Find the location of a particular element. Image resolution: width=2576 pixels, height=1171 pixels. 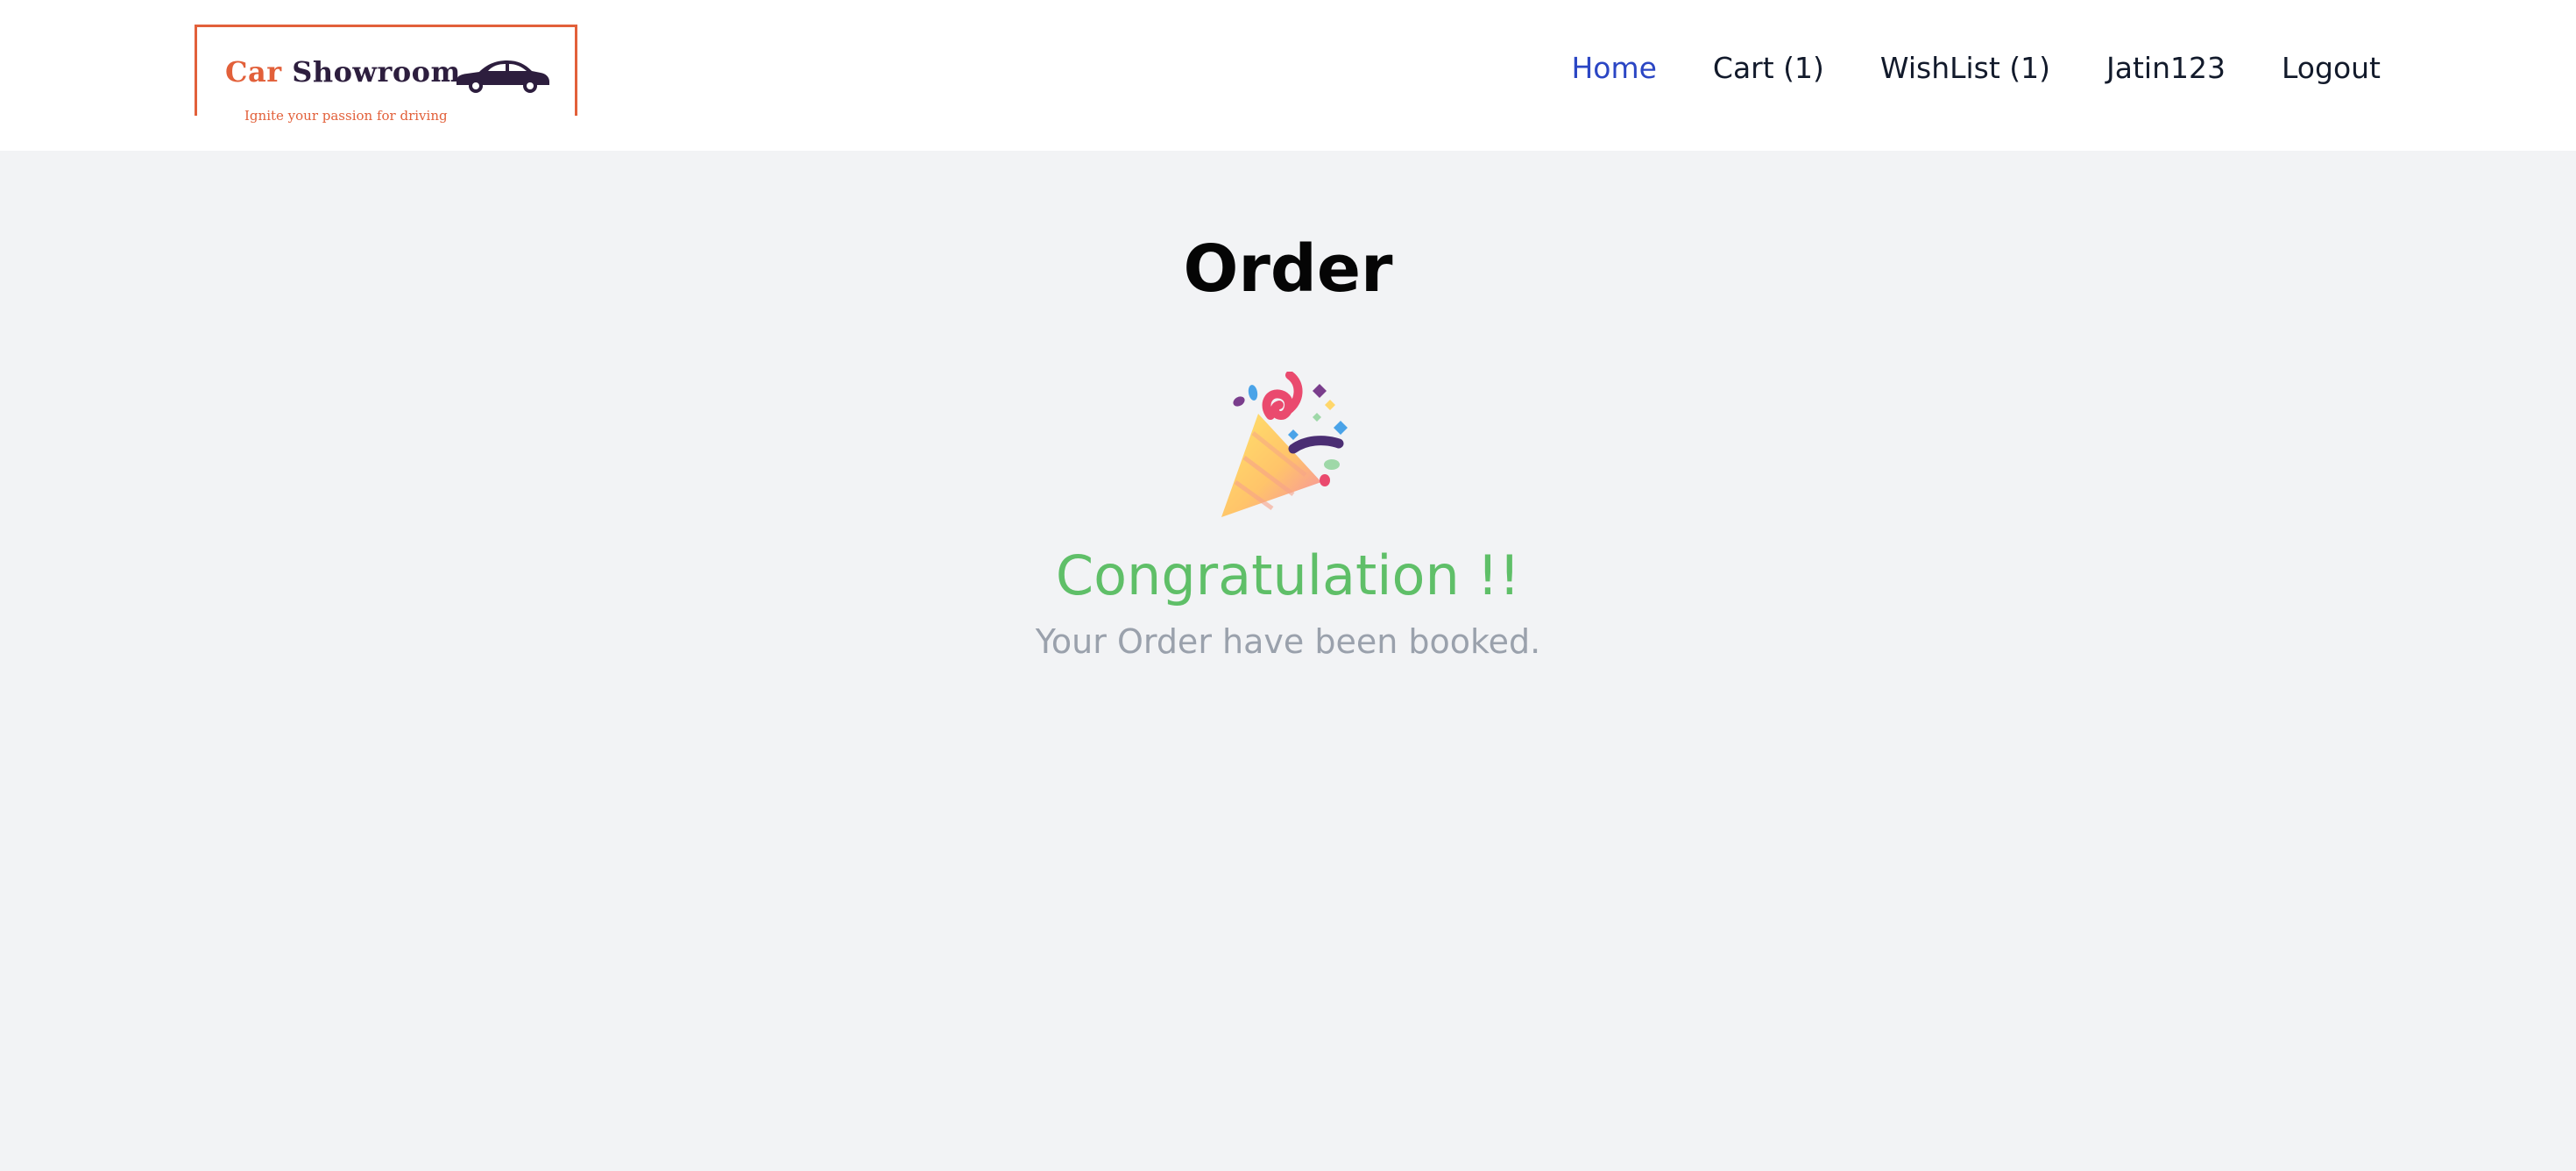

nav-home: Home is located at coordinates (1613, 68).